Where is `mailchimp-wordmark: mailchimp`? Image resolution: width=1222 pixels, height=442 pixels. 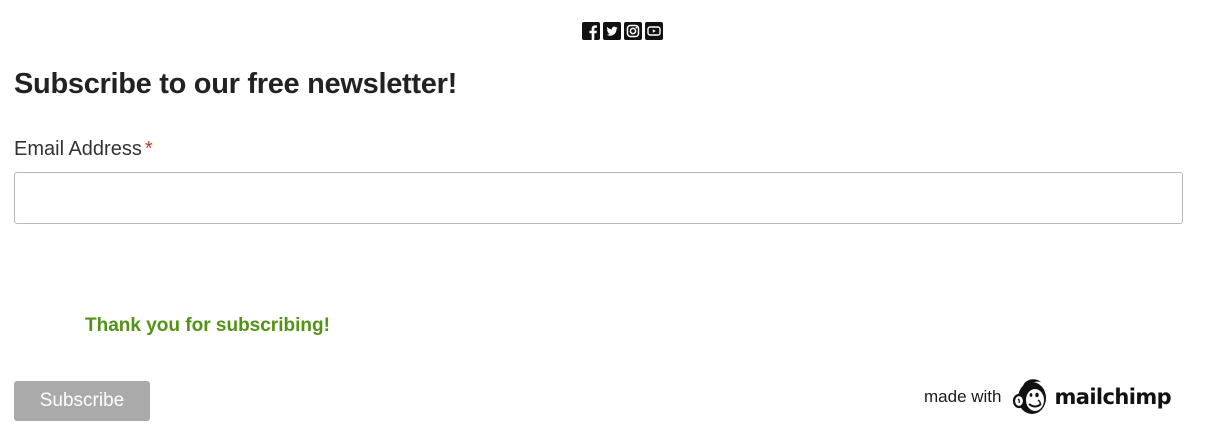 mailchimp-wordmark: mailchimp is located at coordinates (1113, 397).